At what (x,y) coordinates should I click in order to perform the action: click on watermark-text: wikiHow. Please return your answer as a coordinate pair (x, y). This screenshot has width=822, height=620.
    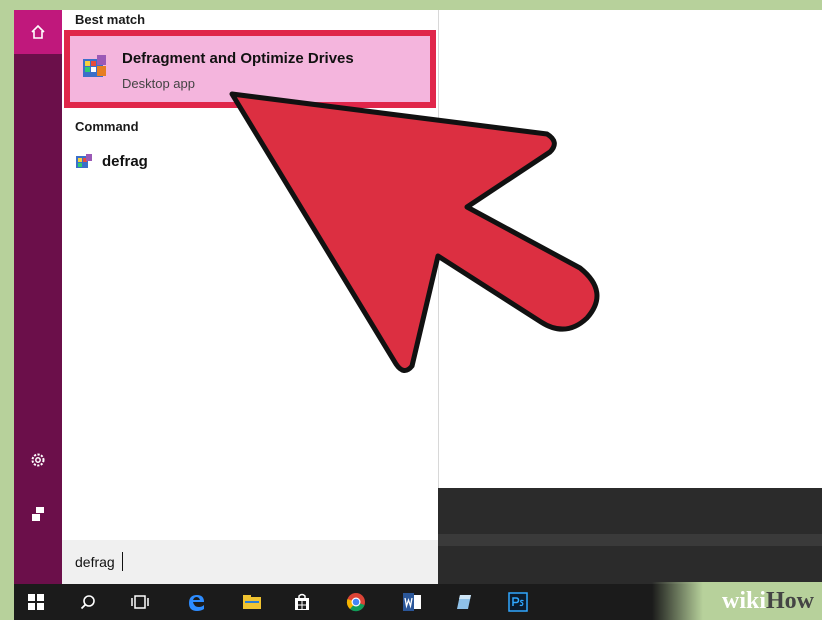
    Looking at the image, I should click on (767, 601).